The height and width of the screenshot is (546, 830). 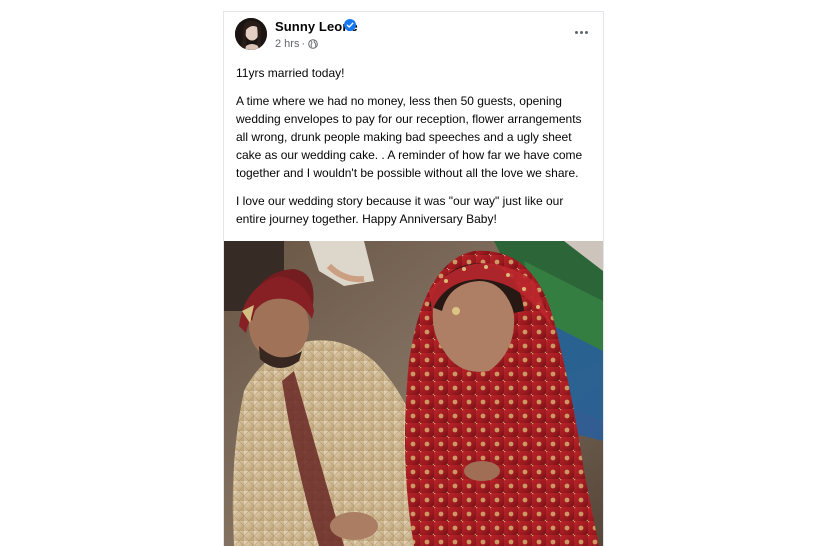 What do you see at coordinates (251, 34) in the screenshot?
I see `author-avatar` at bounding box center [251, 34].